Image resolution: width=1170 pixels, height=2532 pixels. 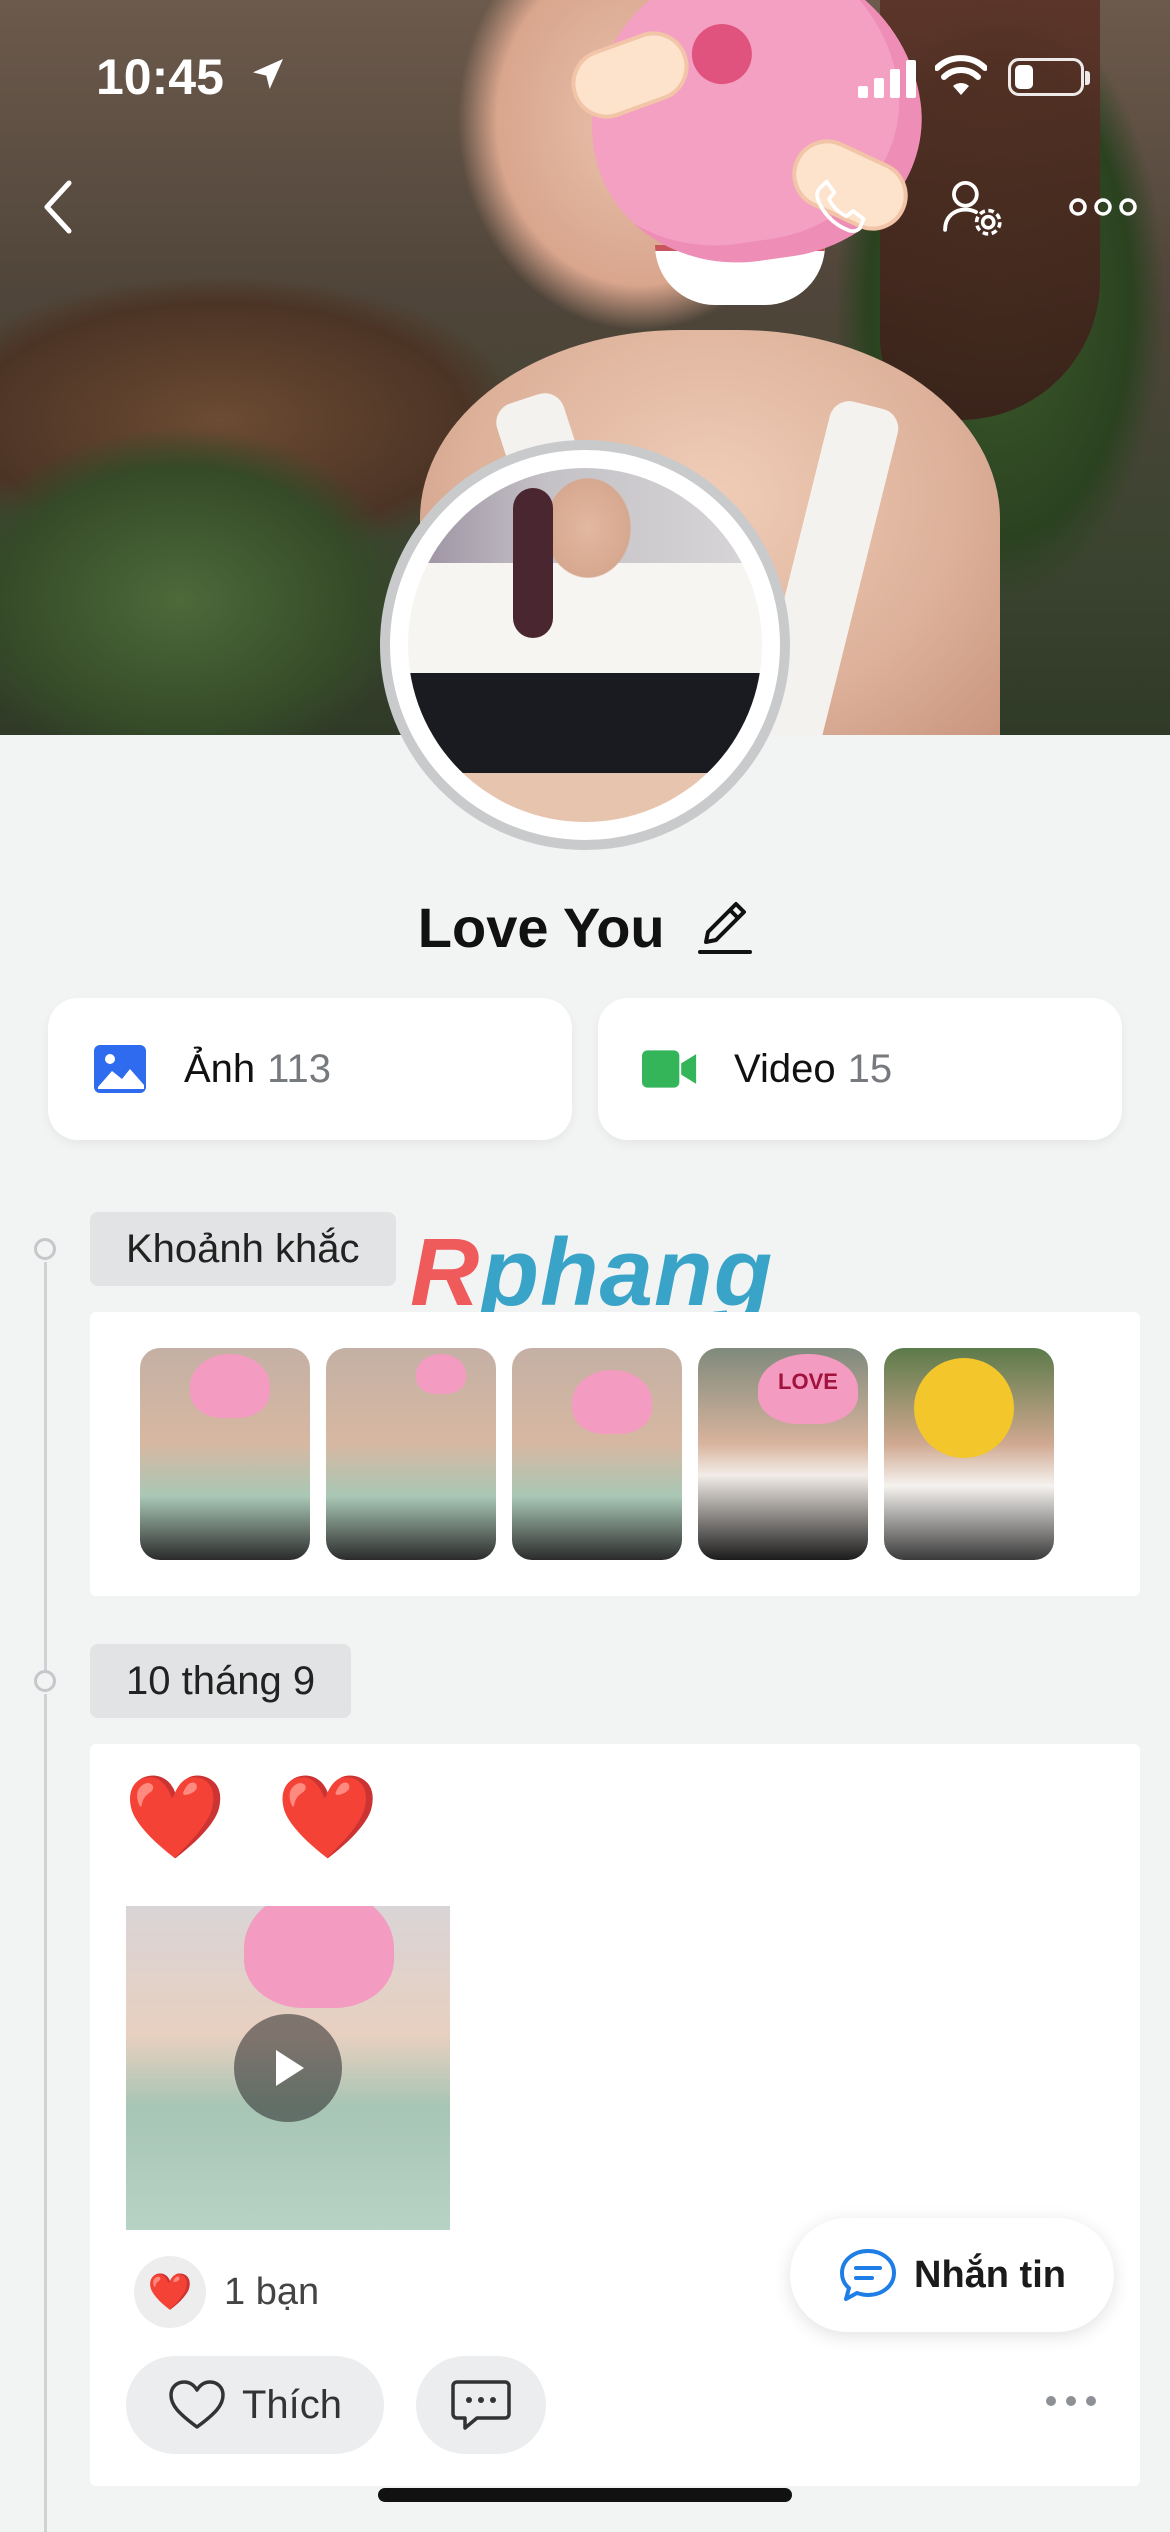 I want to click on more-options-button, so click(x=1103, y=207).